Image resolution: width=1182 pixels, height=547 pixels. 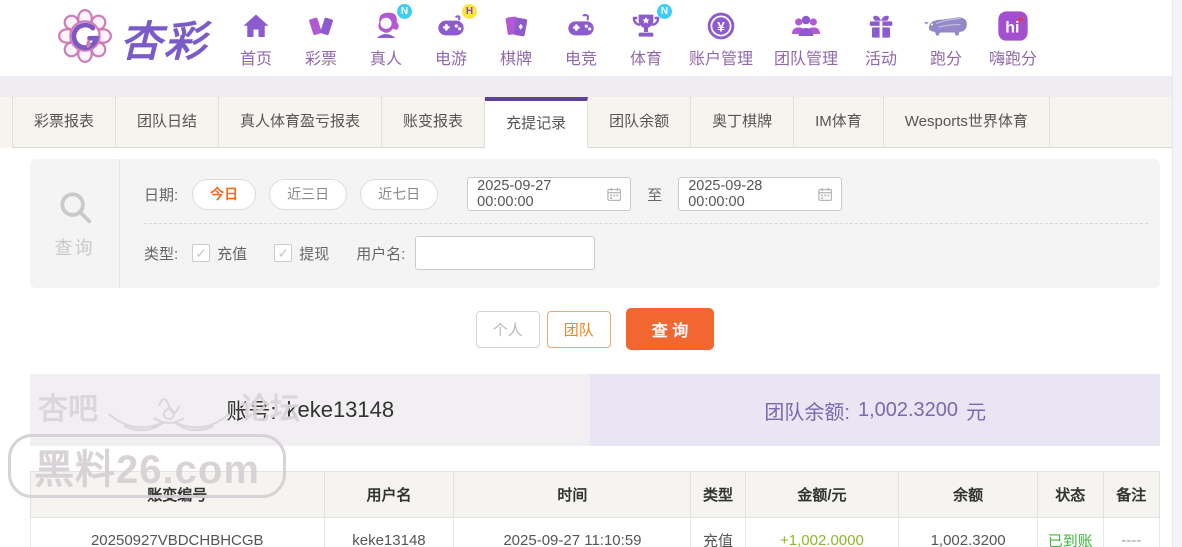 I want to click on live-person-icon: N, so click(x=391, y=22).